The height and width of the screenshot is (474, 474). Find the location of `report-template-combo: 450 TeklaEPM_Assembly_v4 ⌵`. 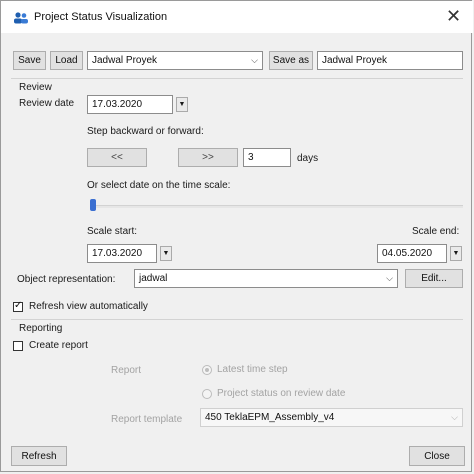

report-template-combo: 450 TeklaEPM_Assembly_v4 ⌵ is located at coordinates (331, 417).